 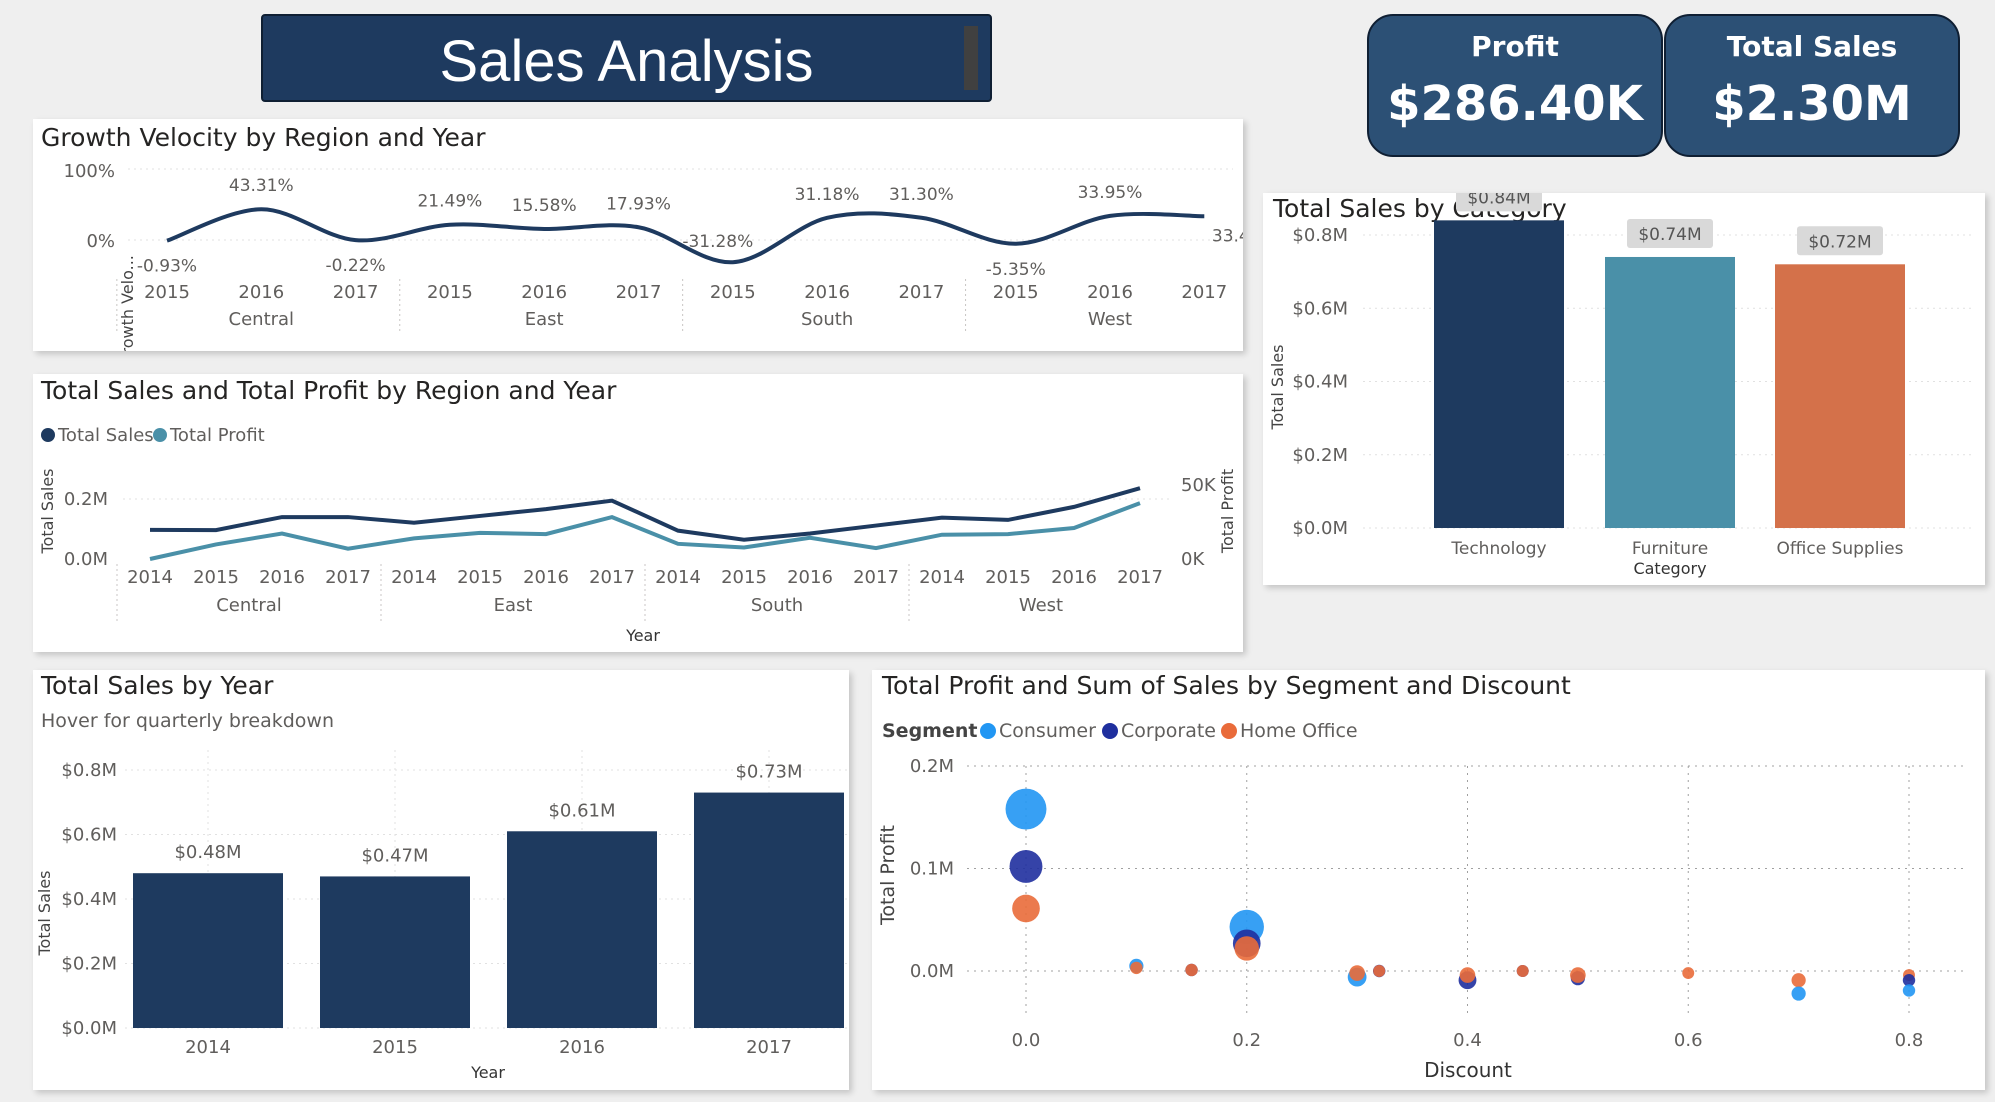 I want to click on legend-consumer-marker, so click(x=988, y=731).